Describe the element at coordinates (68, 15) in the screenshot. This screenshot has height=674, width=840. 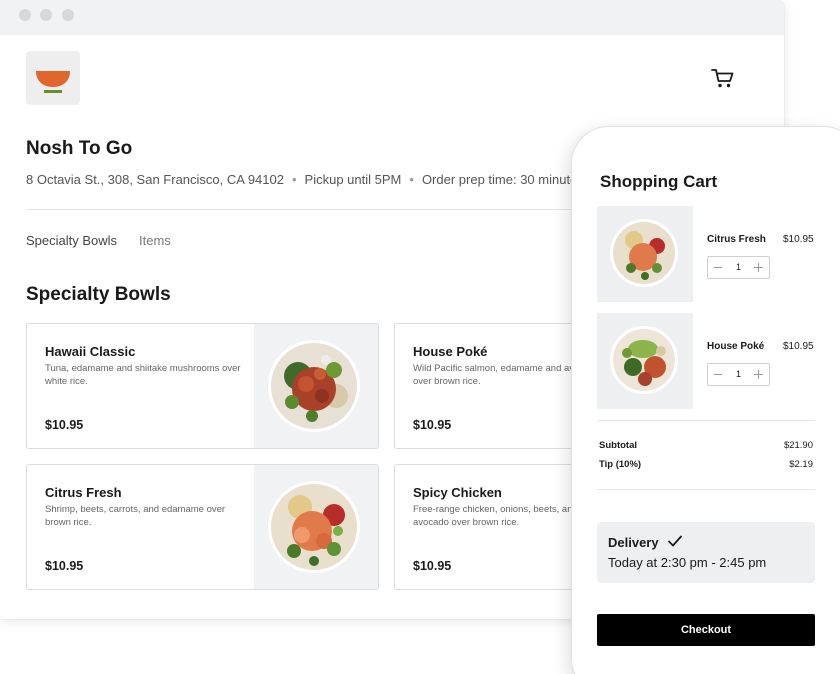
I see `window-maximize-dot` at that location.